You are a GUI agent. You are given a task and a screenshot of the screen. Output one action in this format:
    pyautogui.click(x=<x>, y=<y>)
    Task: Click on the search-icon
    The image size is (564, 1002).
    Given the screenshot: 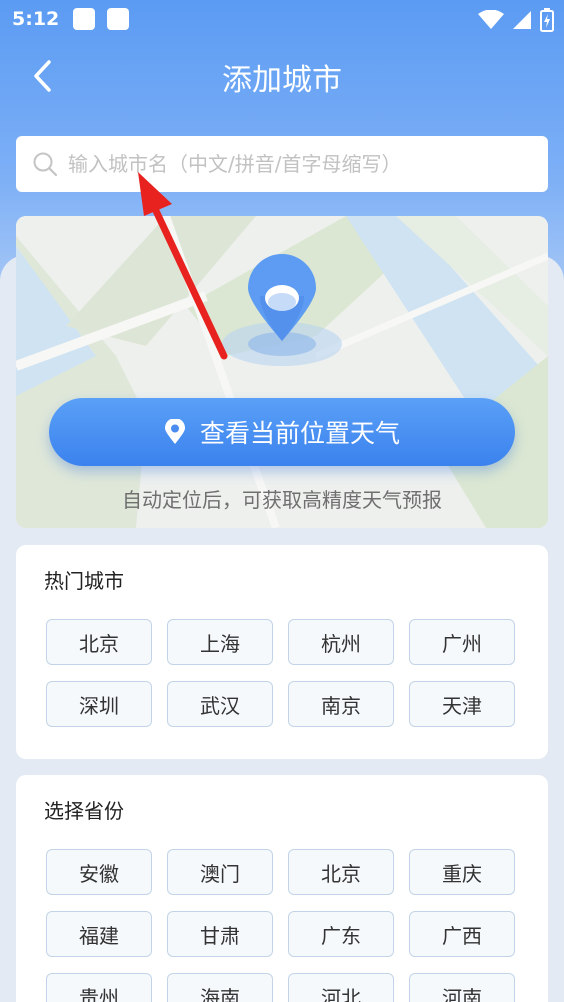 What is the action you would take?
    pyautogui.click(x=45, y=164)
    